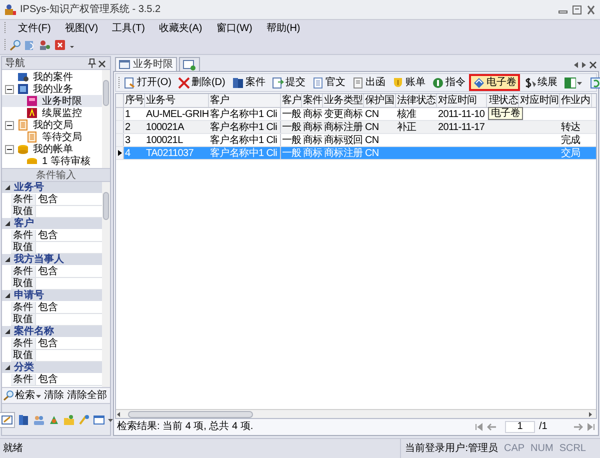  Describe the element at coordinates (134, 100) in the screenshot. I see `column-header: 序号` at that location.